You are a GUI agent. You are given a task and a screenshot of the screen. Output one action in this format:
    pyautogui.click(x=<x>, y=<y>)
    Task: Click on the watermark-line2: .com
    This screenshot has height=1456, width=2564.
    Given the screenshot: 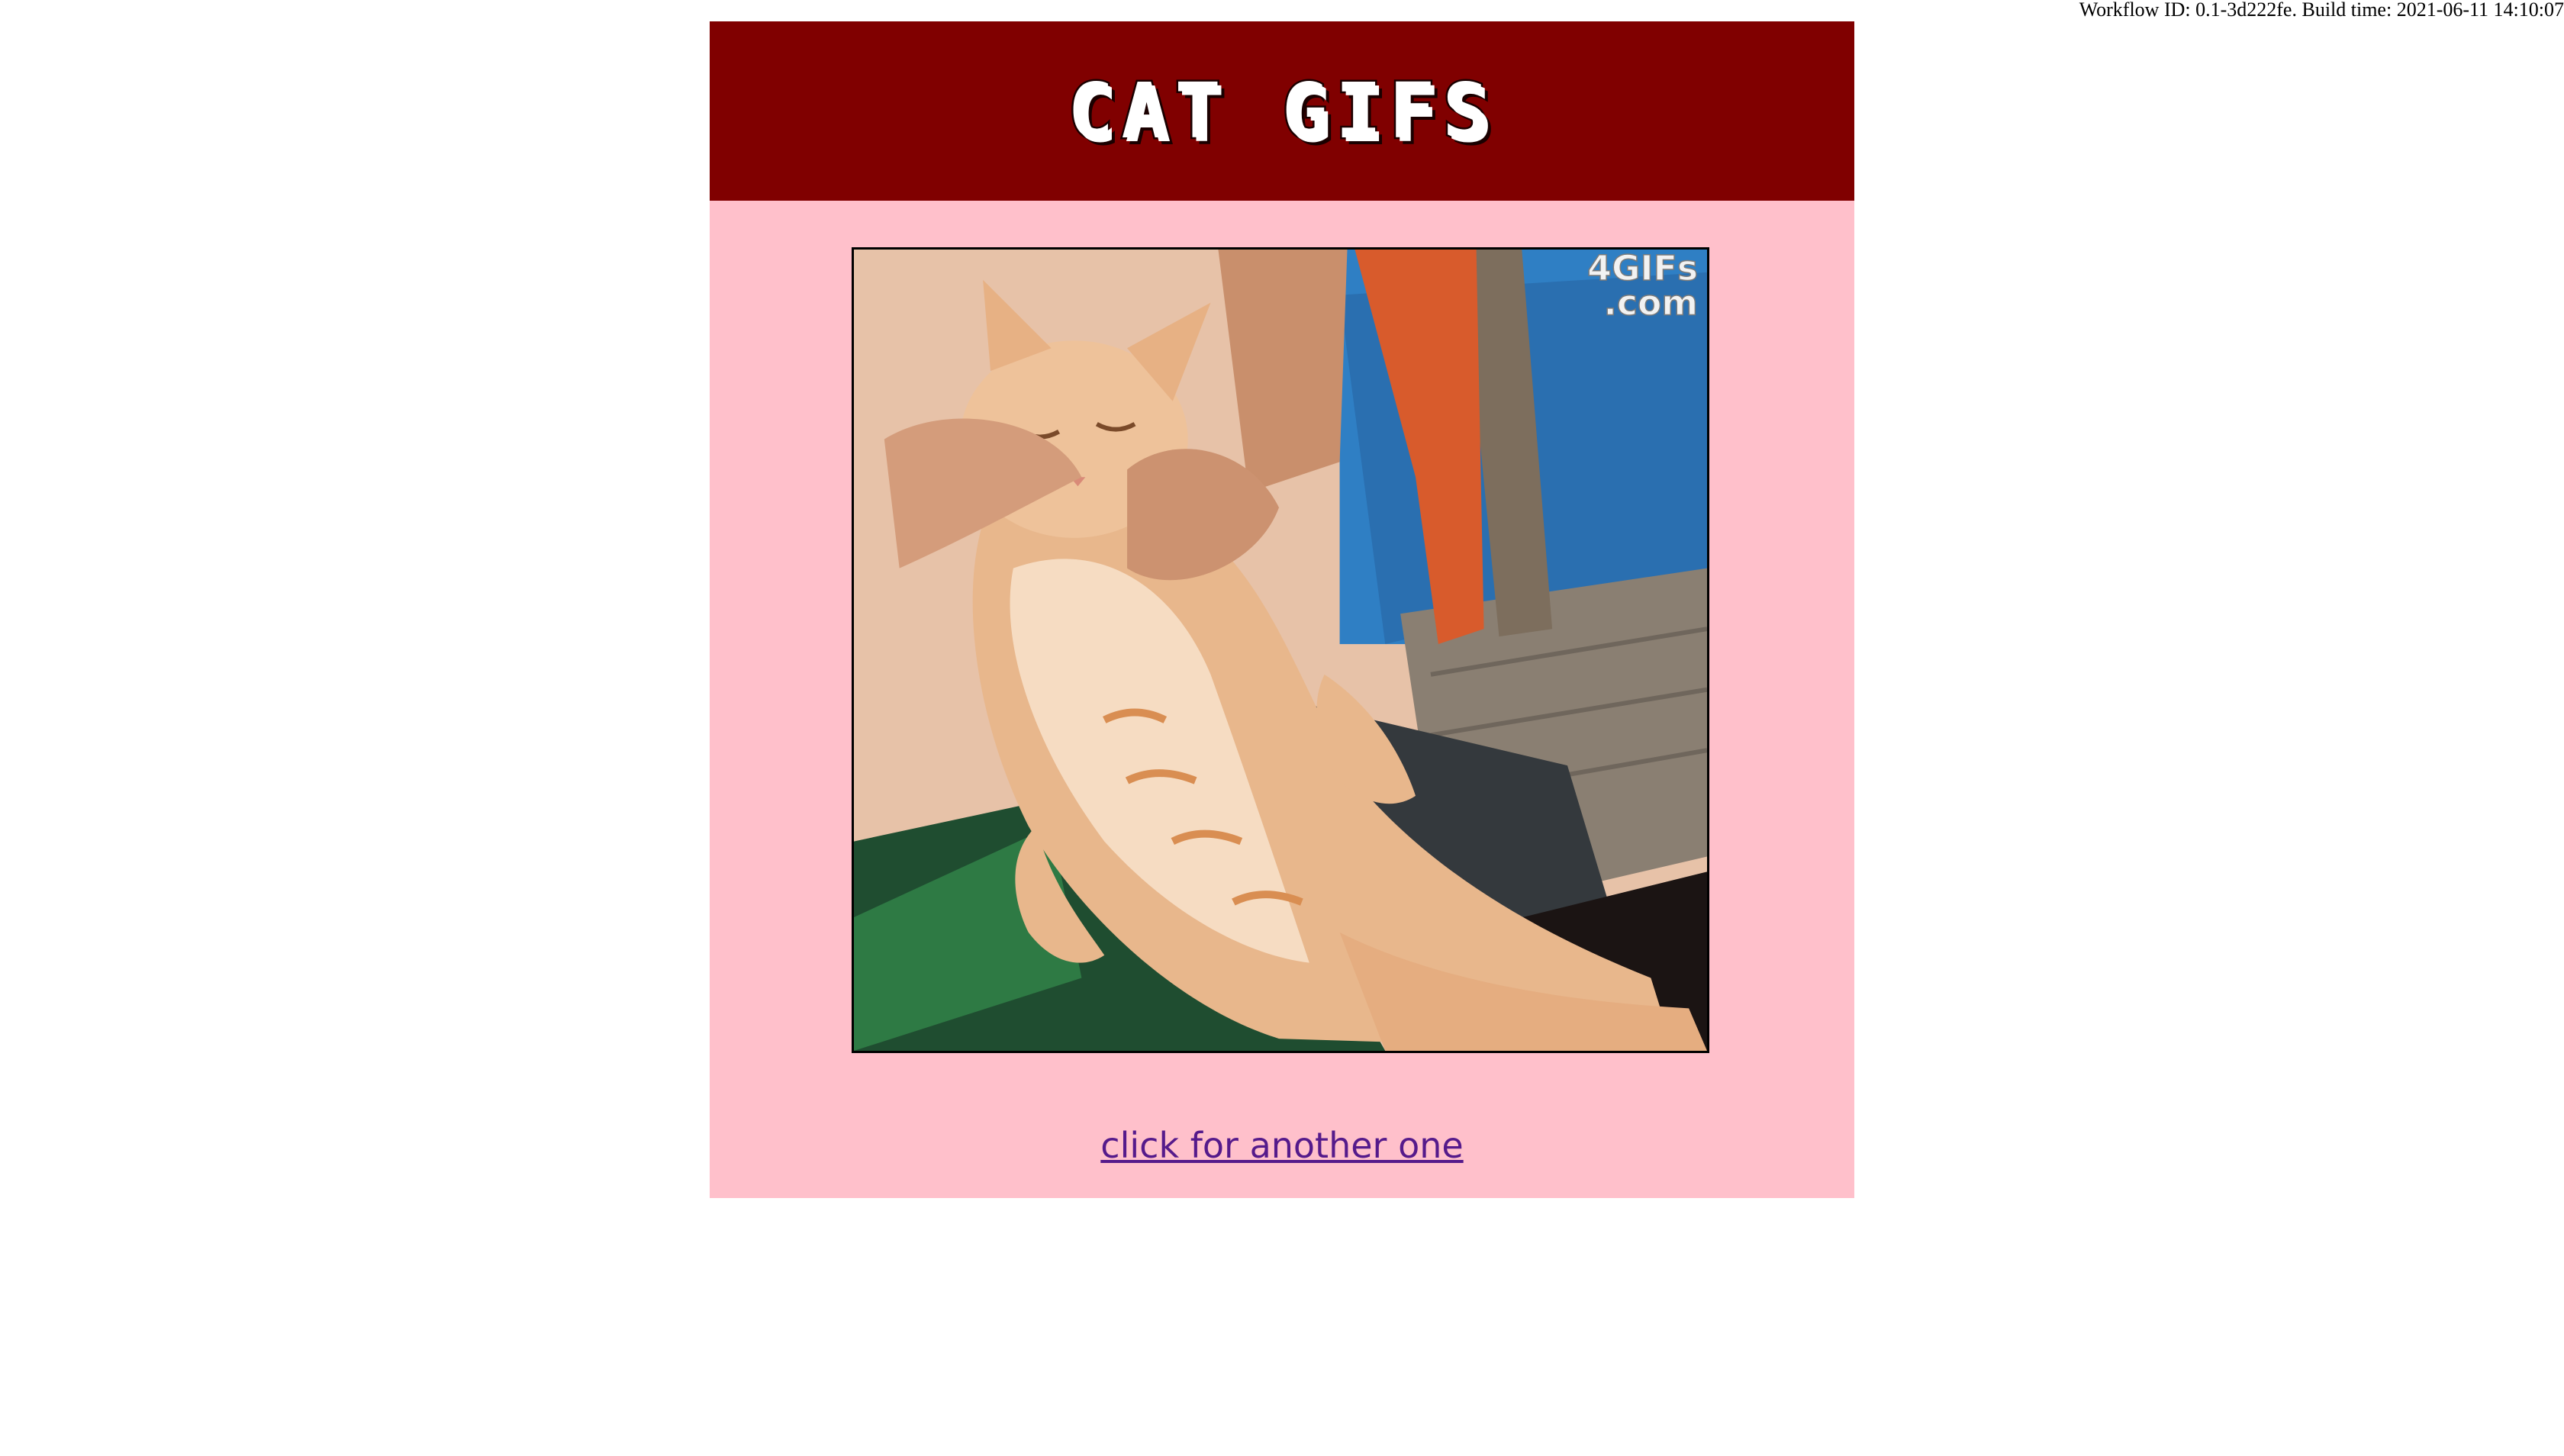 What is the action you would take?
    pyautogui.click(x=1650, y=303)
    